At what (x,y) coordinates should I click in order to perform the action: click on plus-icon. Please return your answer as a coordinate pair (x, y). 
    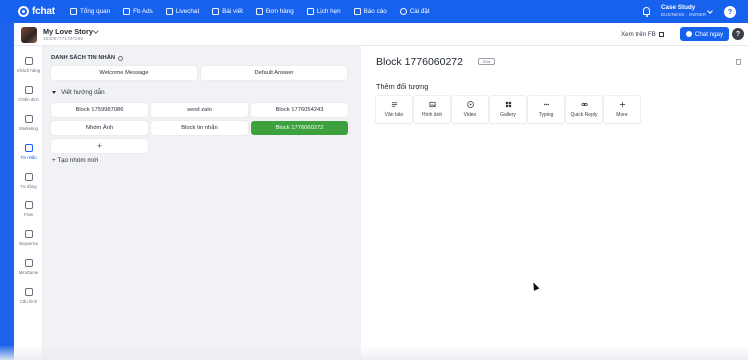
    Looking at the image, I should click on (622, 104).